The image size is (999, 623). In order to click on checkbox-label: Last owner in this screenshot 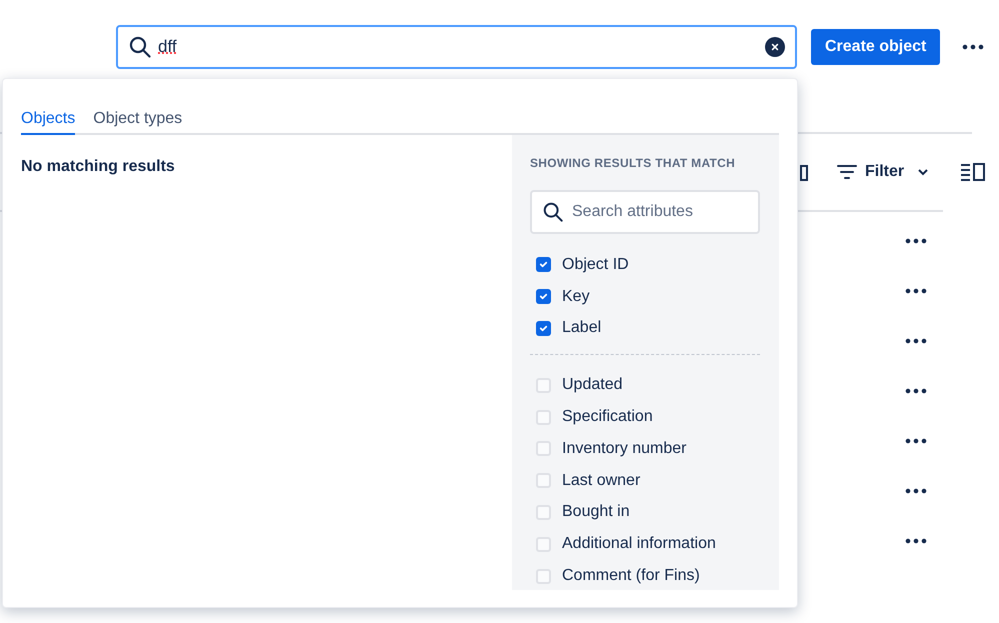, I will do `click(601, 480)`.